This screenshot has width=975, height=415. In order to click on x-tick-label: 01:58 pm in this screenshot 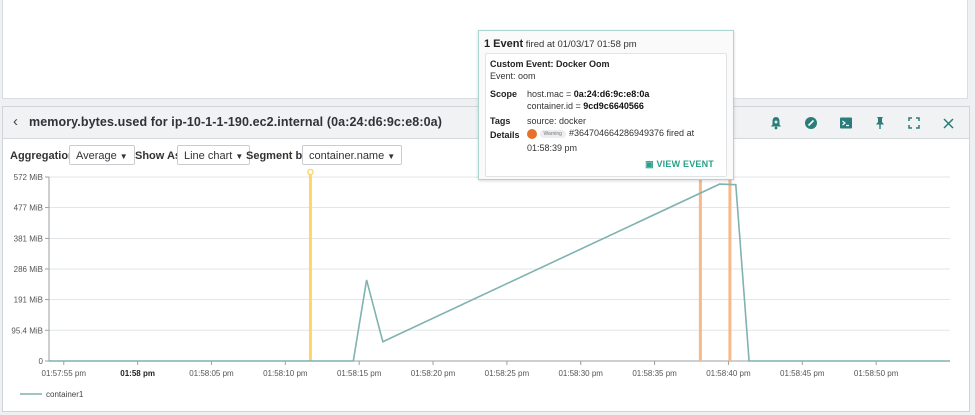, I will do `click(137, 373)`.